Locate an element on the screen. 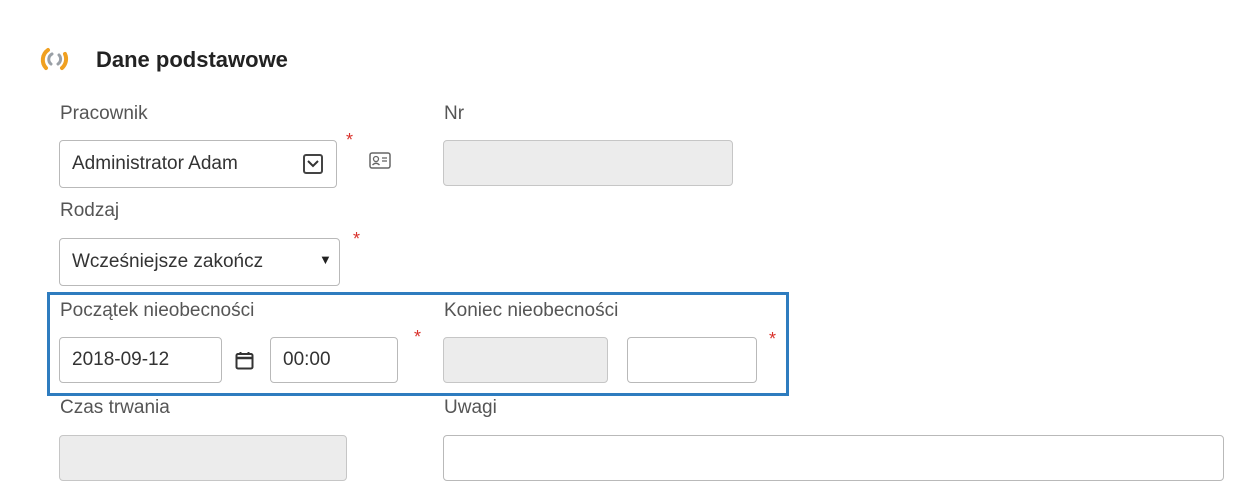  spinner-arcs-icon is located at coordinates (55, 59).